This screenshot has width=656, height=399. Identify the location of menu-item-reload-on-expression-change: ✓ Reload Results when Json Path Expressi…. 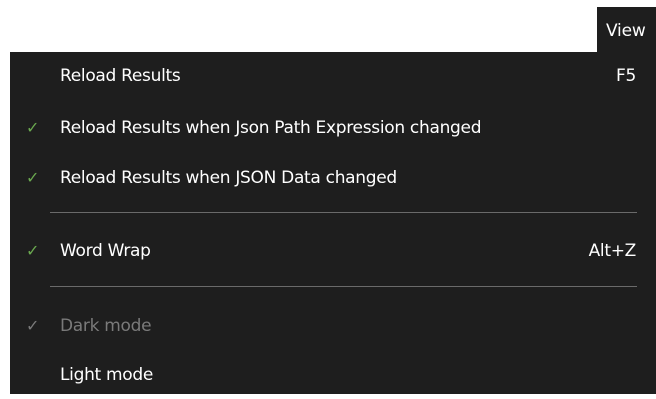
(333, 128).